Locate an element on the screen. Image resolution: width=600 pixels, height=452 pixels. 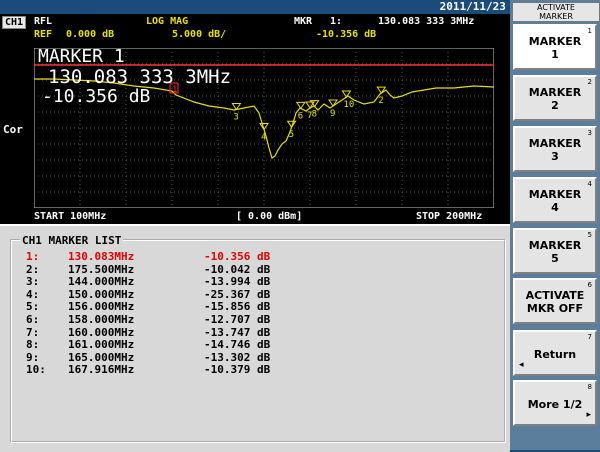
softkey-label: MARKER 3 is located at coordinates (555, 150).